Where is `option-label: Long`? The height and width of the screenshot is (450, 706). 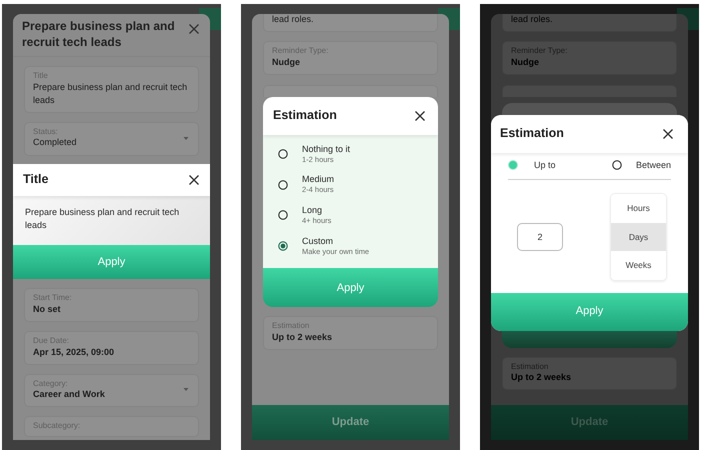 option-label: Long is located at coordinates (313, 210).